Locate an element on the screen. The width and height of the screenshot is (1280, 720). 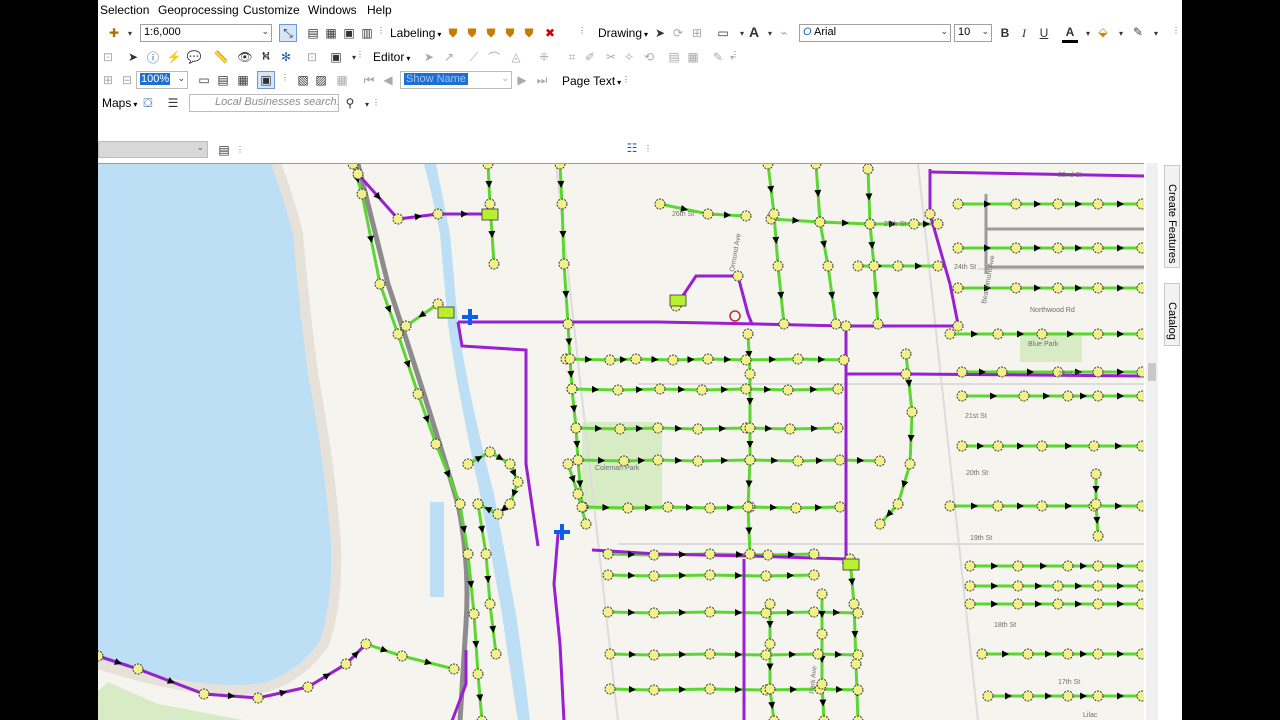
edit-vertices-icon: ⌗ is located at coordinates (572, 57).